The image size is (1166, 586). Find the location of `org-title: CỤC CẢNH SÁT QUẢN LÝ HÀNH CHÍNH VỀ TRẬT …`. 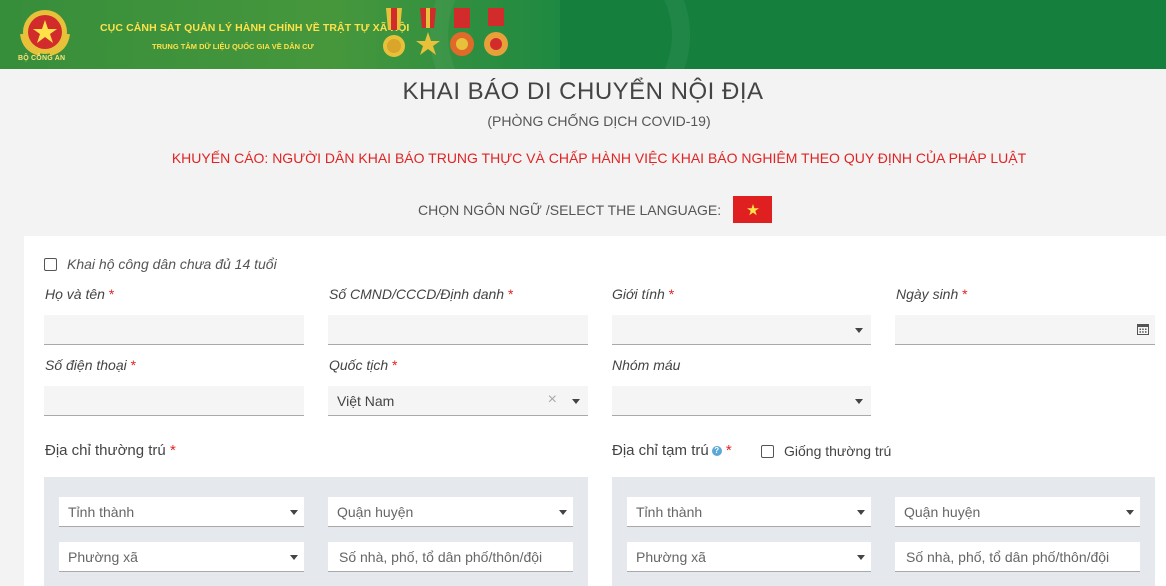

org-title: CỤC CẢNH SÁT QUẢN LÝ HÀNH CHÍNH VỀ TRẬT … is located at coordinates (255, 28).